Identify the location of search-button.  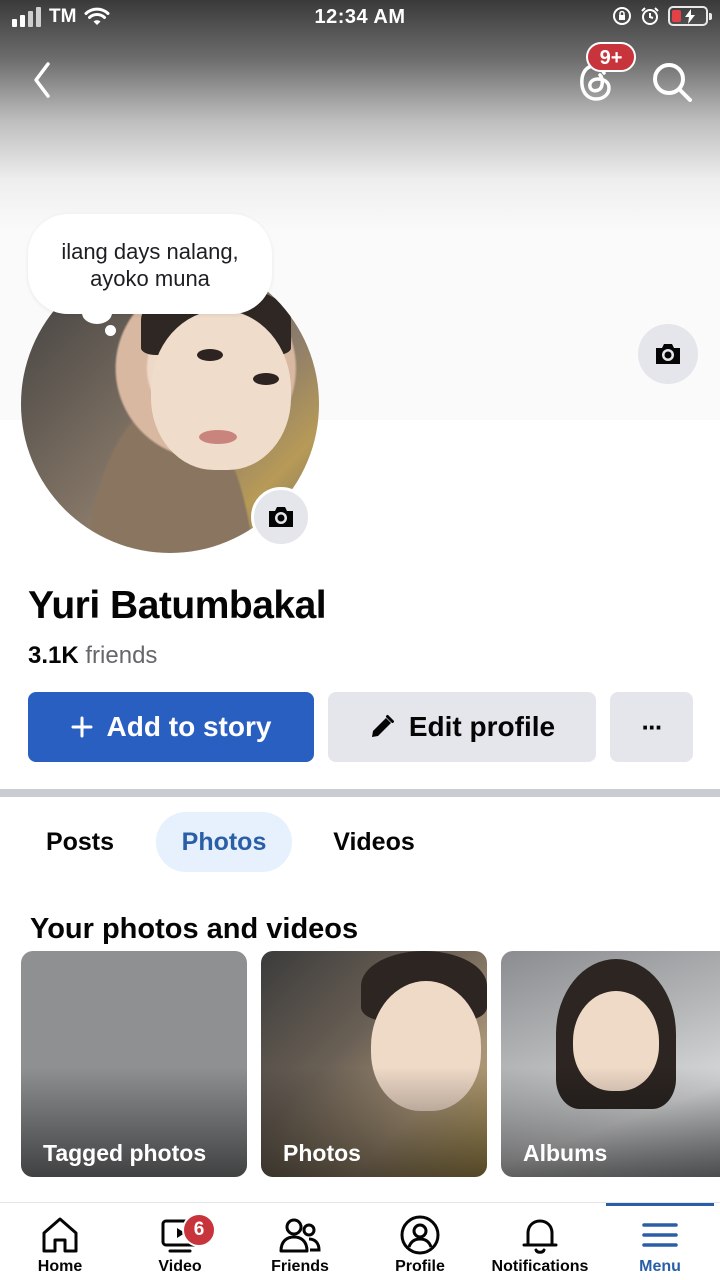
(672, 82).